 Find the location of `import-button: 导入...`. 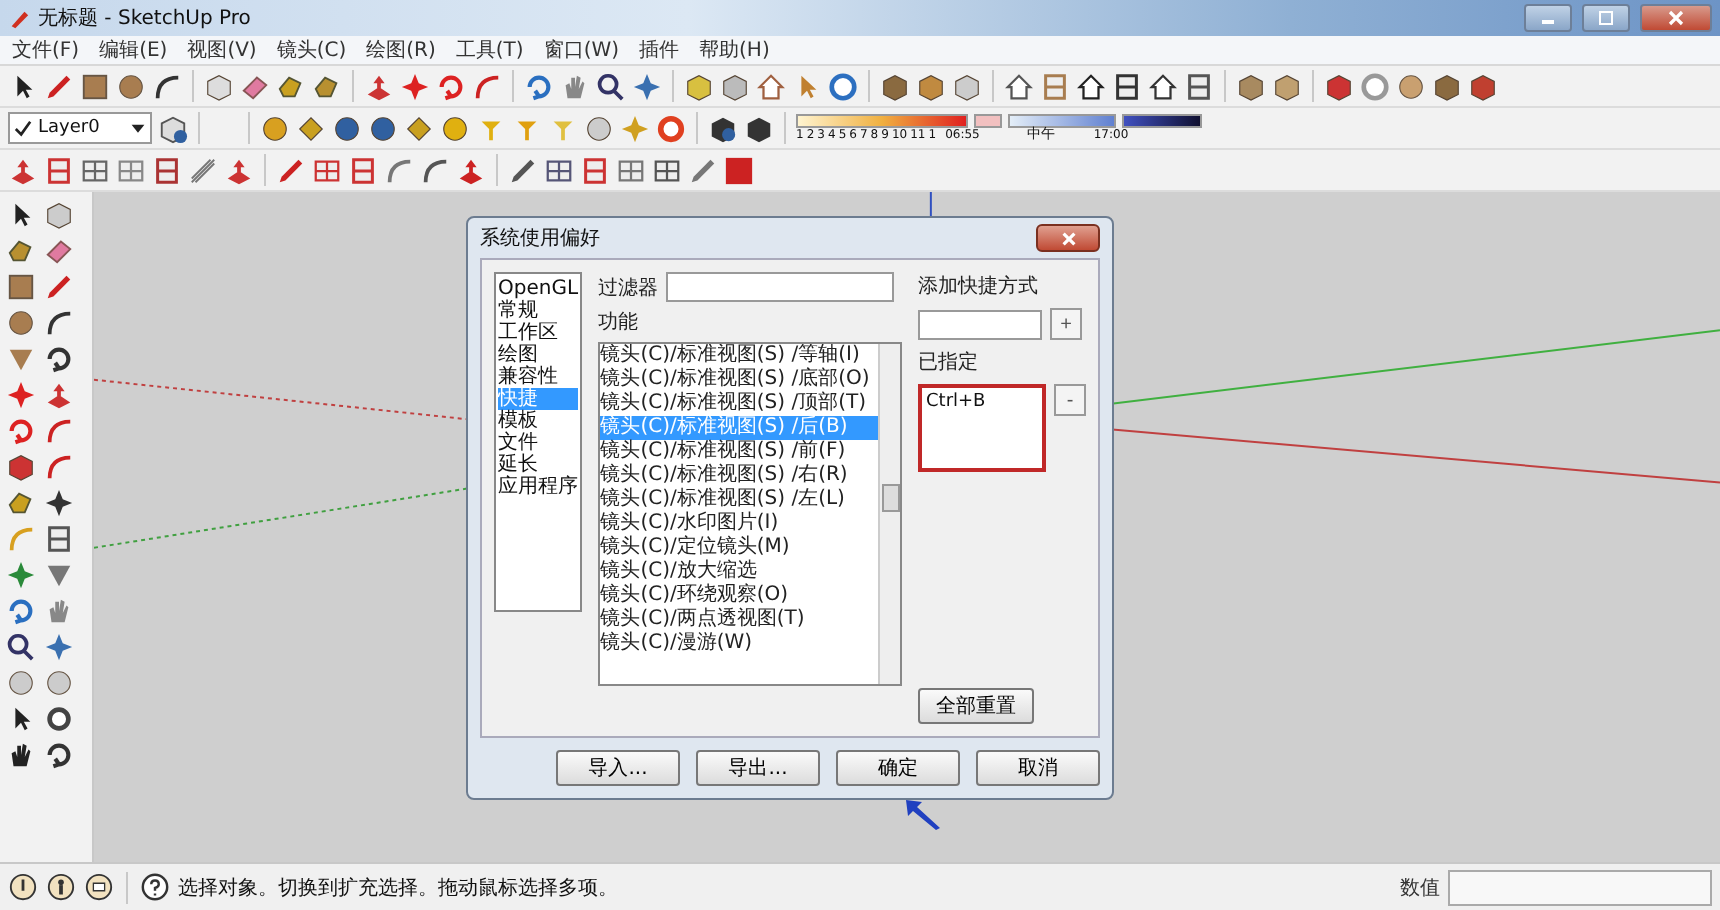

import-button: 导入... is located at coordinates (618, 768).